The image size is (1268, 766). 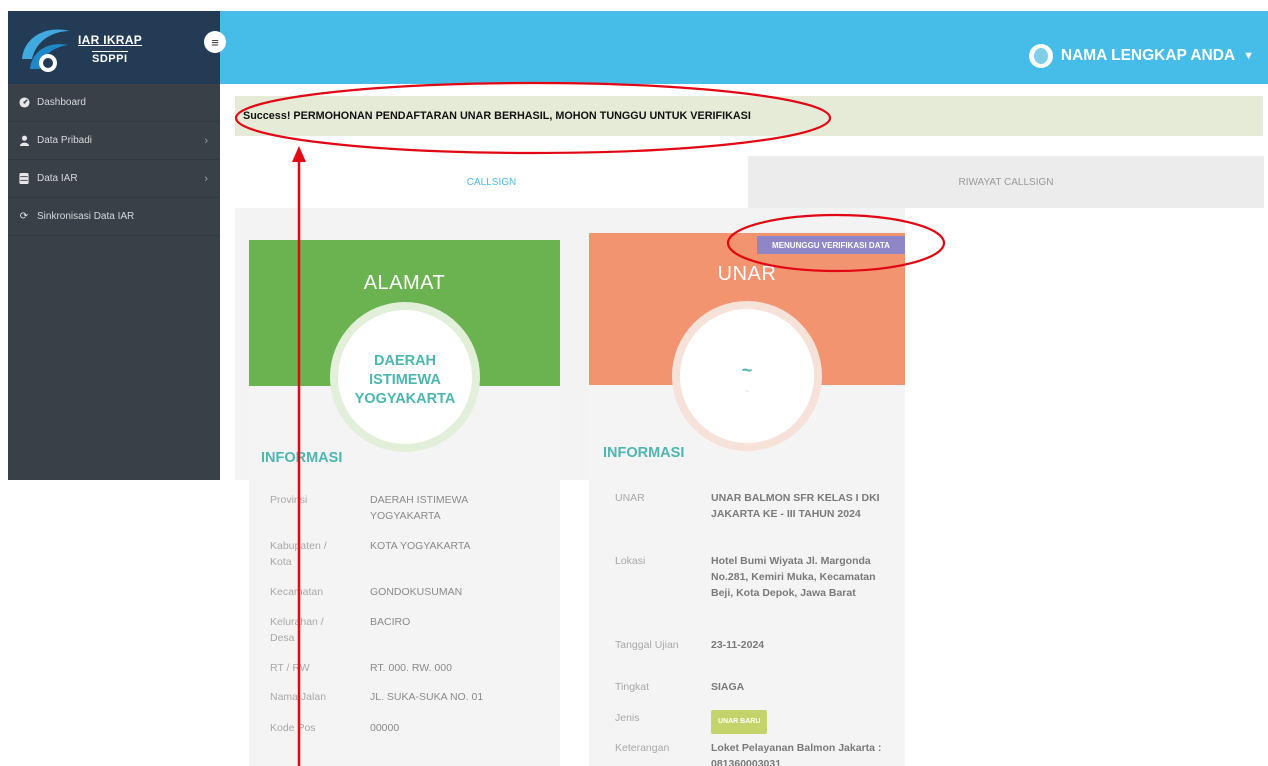 I want to click on user-menu: NAMA LENGKAP ANDA ▼, so click(x=1141, y=56).